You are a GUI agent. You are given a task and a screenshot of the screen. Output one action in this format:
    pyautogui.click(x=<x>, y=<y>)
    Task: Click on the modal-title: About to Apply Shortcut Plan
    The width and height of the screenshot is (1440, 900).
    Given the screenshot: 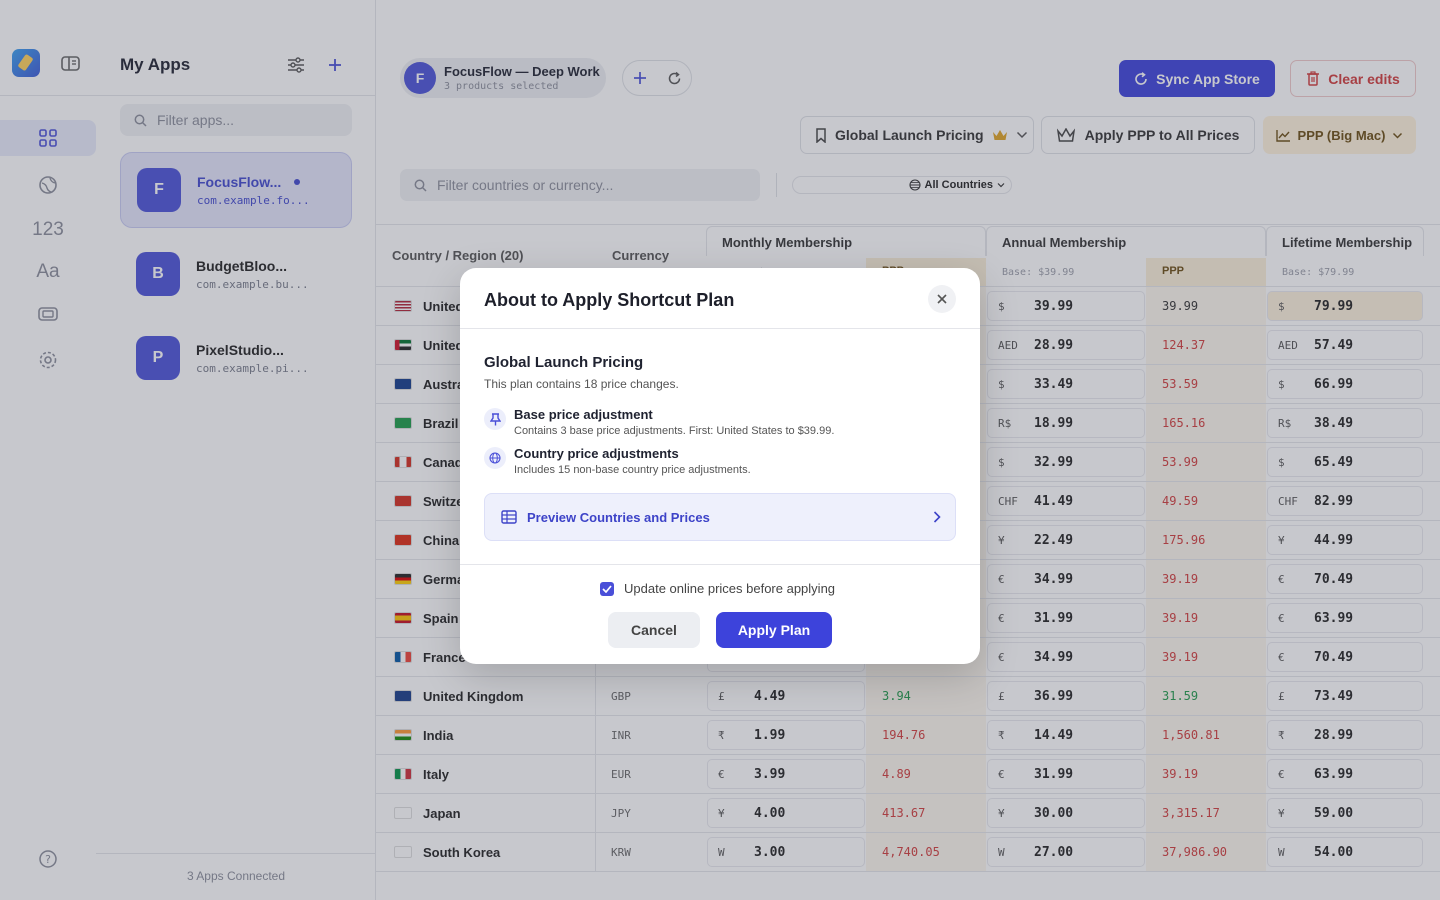 What is the action you would take?
    pyautogui.click(x=609, y=300)
    